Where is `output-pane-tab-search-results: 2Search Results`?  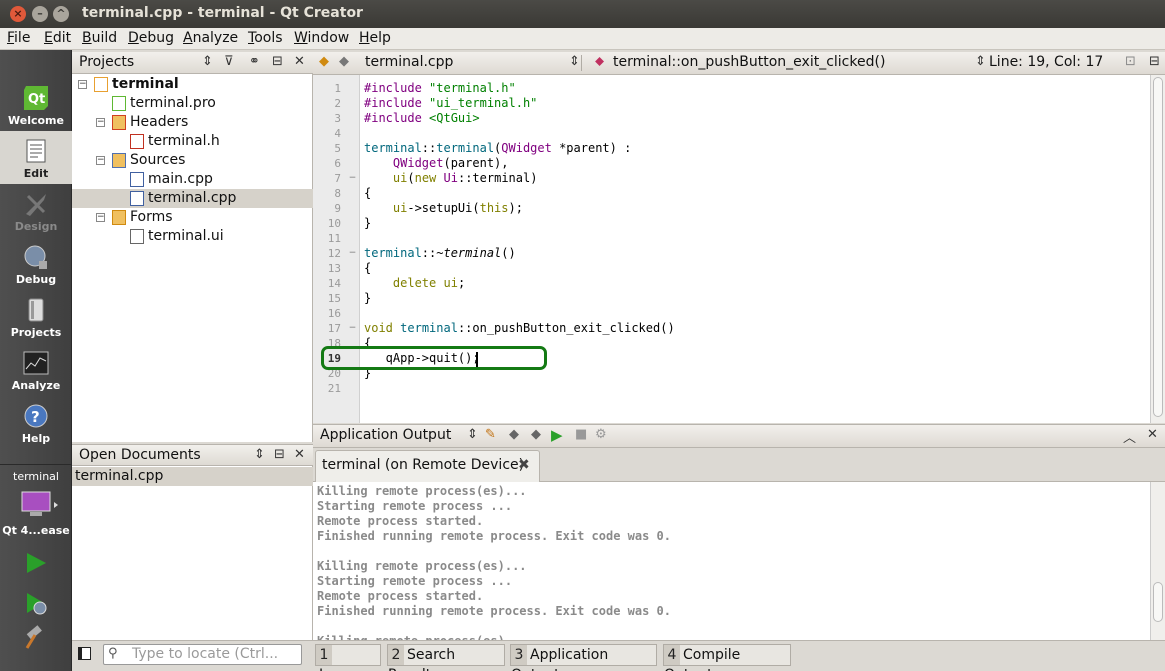
output-pane-tab-search-results: 2Search Results is located at coordinates (446, 657).